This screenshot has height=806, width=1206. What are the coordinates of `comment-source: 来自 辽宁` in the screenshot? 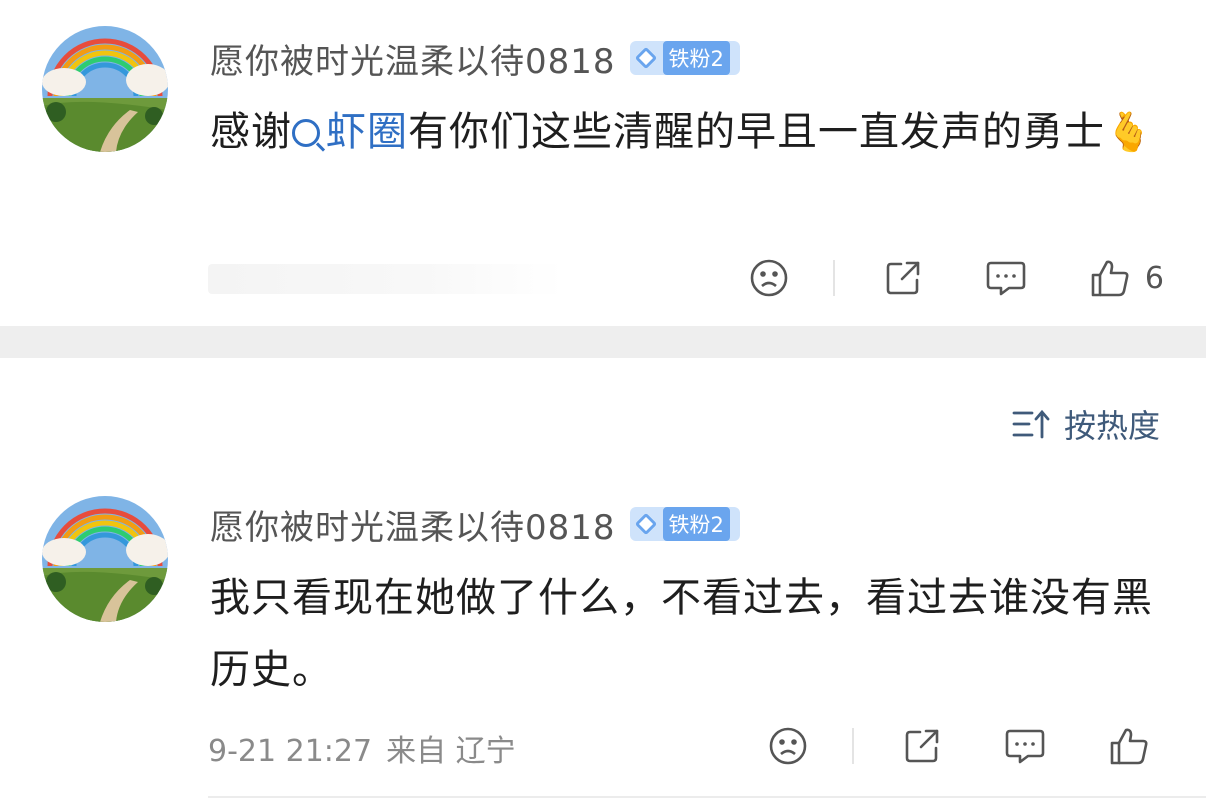 It's located at (451, 751).